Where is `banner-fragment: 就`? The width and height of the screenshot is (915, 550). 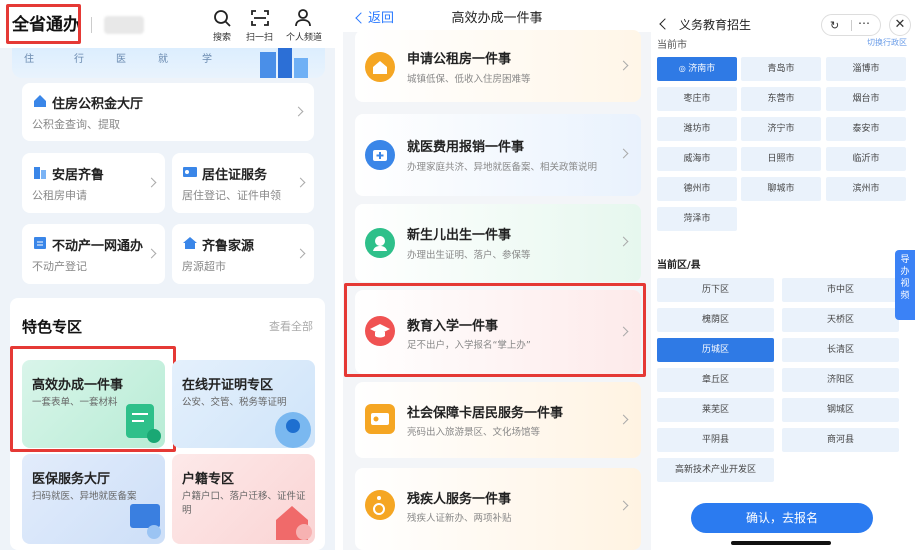 banner-fragment: 就 is located at coordinates (163, 59).